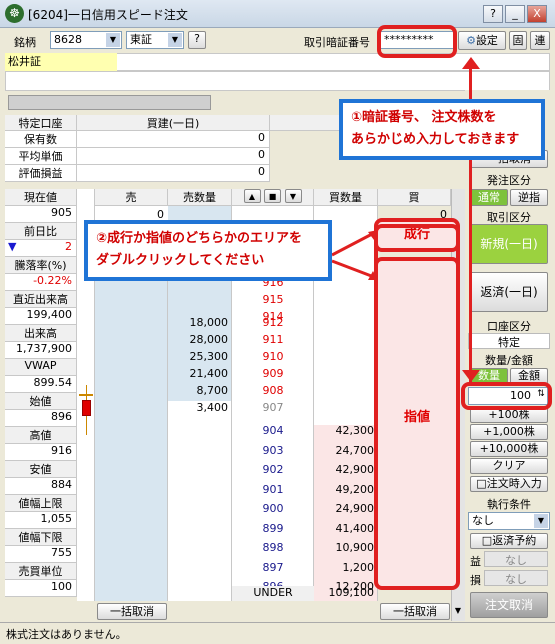 The width and height of the screenshot is (555, 644). I want to click on position-value: 0, so click(173, 173).